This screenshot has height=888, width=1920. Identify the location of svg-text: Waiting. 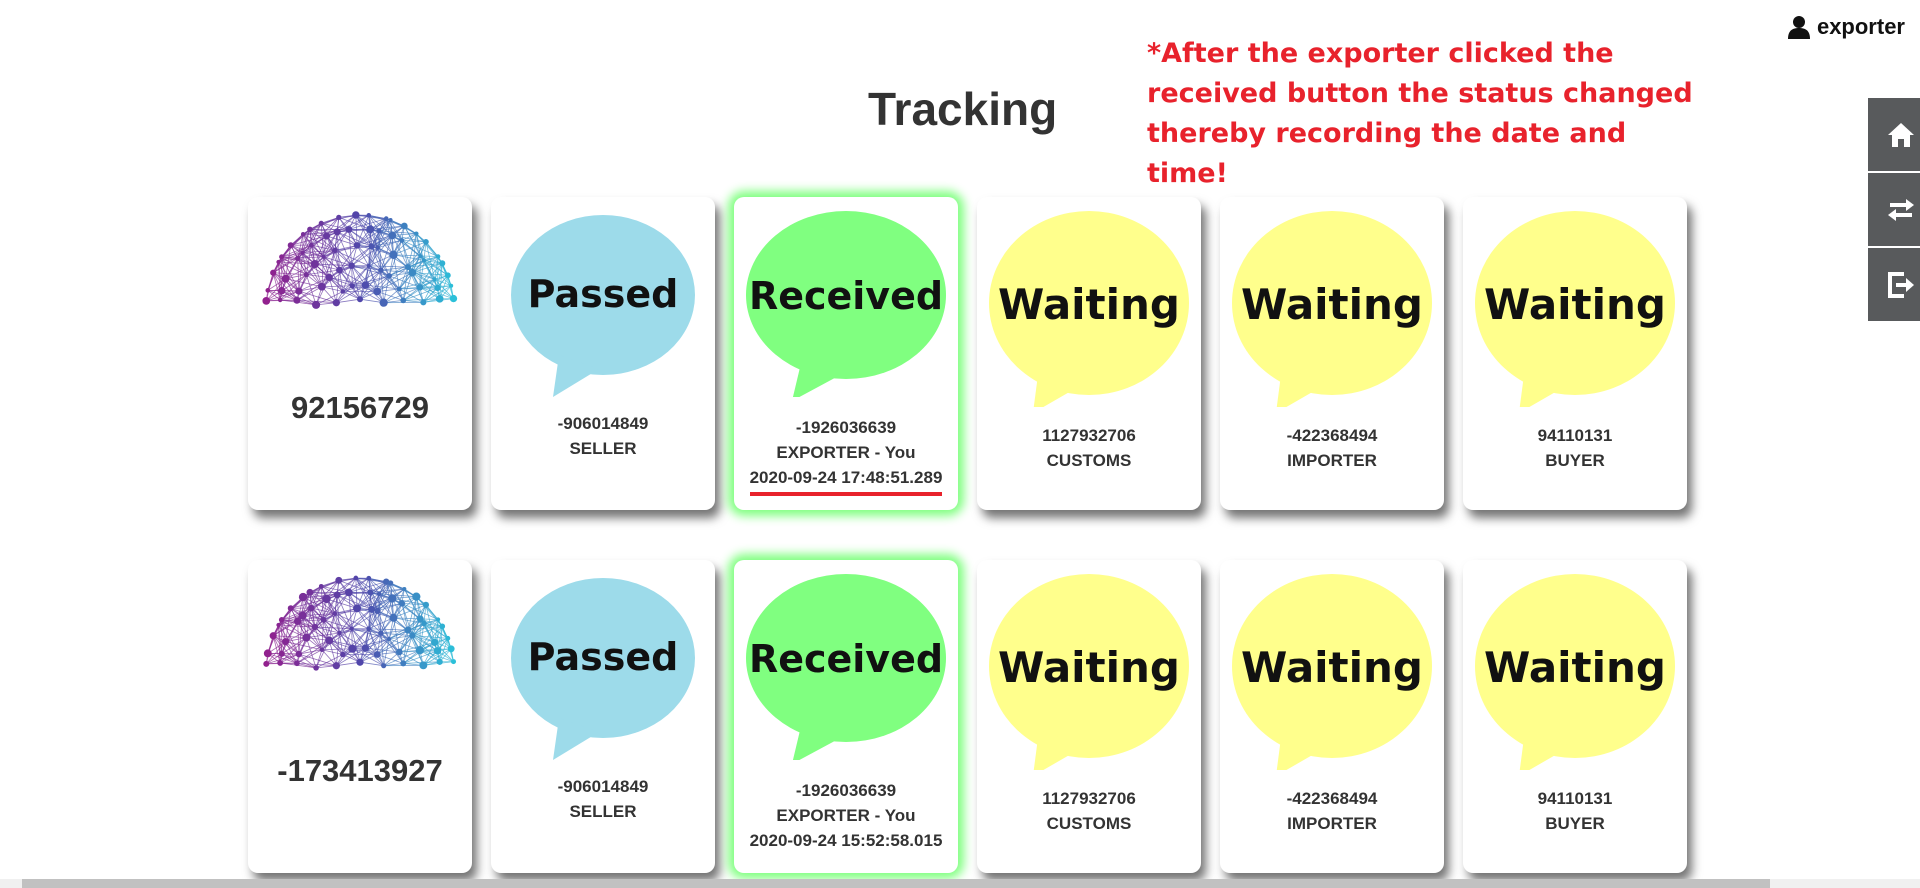
(1089, 304).